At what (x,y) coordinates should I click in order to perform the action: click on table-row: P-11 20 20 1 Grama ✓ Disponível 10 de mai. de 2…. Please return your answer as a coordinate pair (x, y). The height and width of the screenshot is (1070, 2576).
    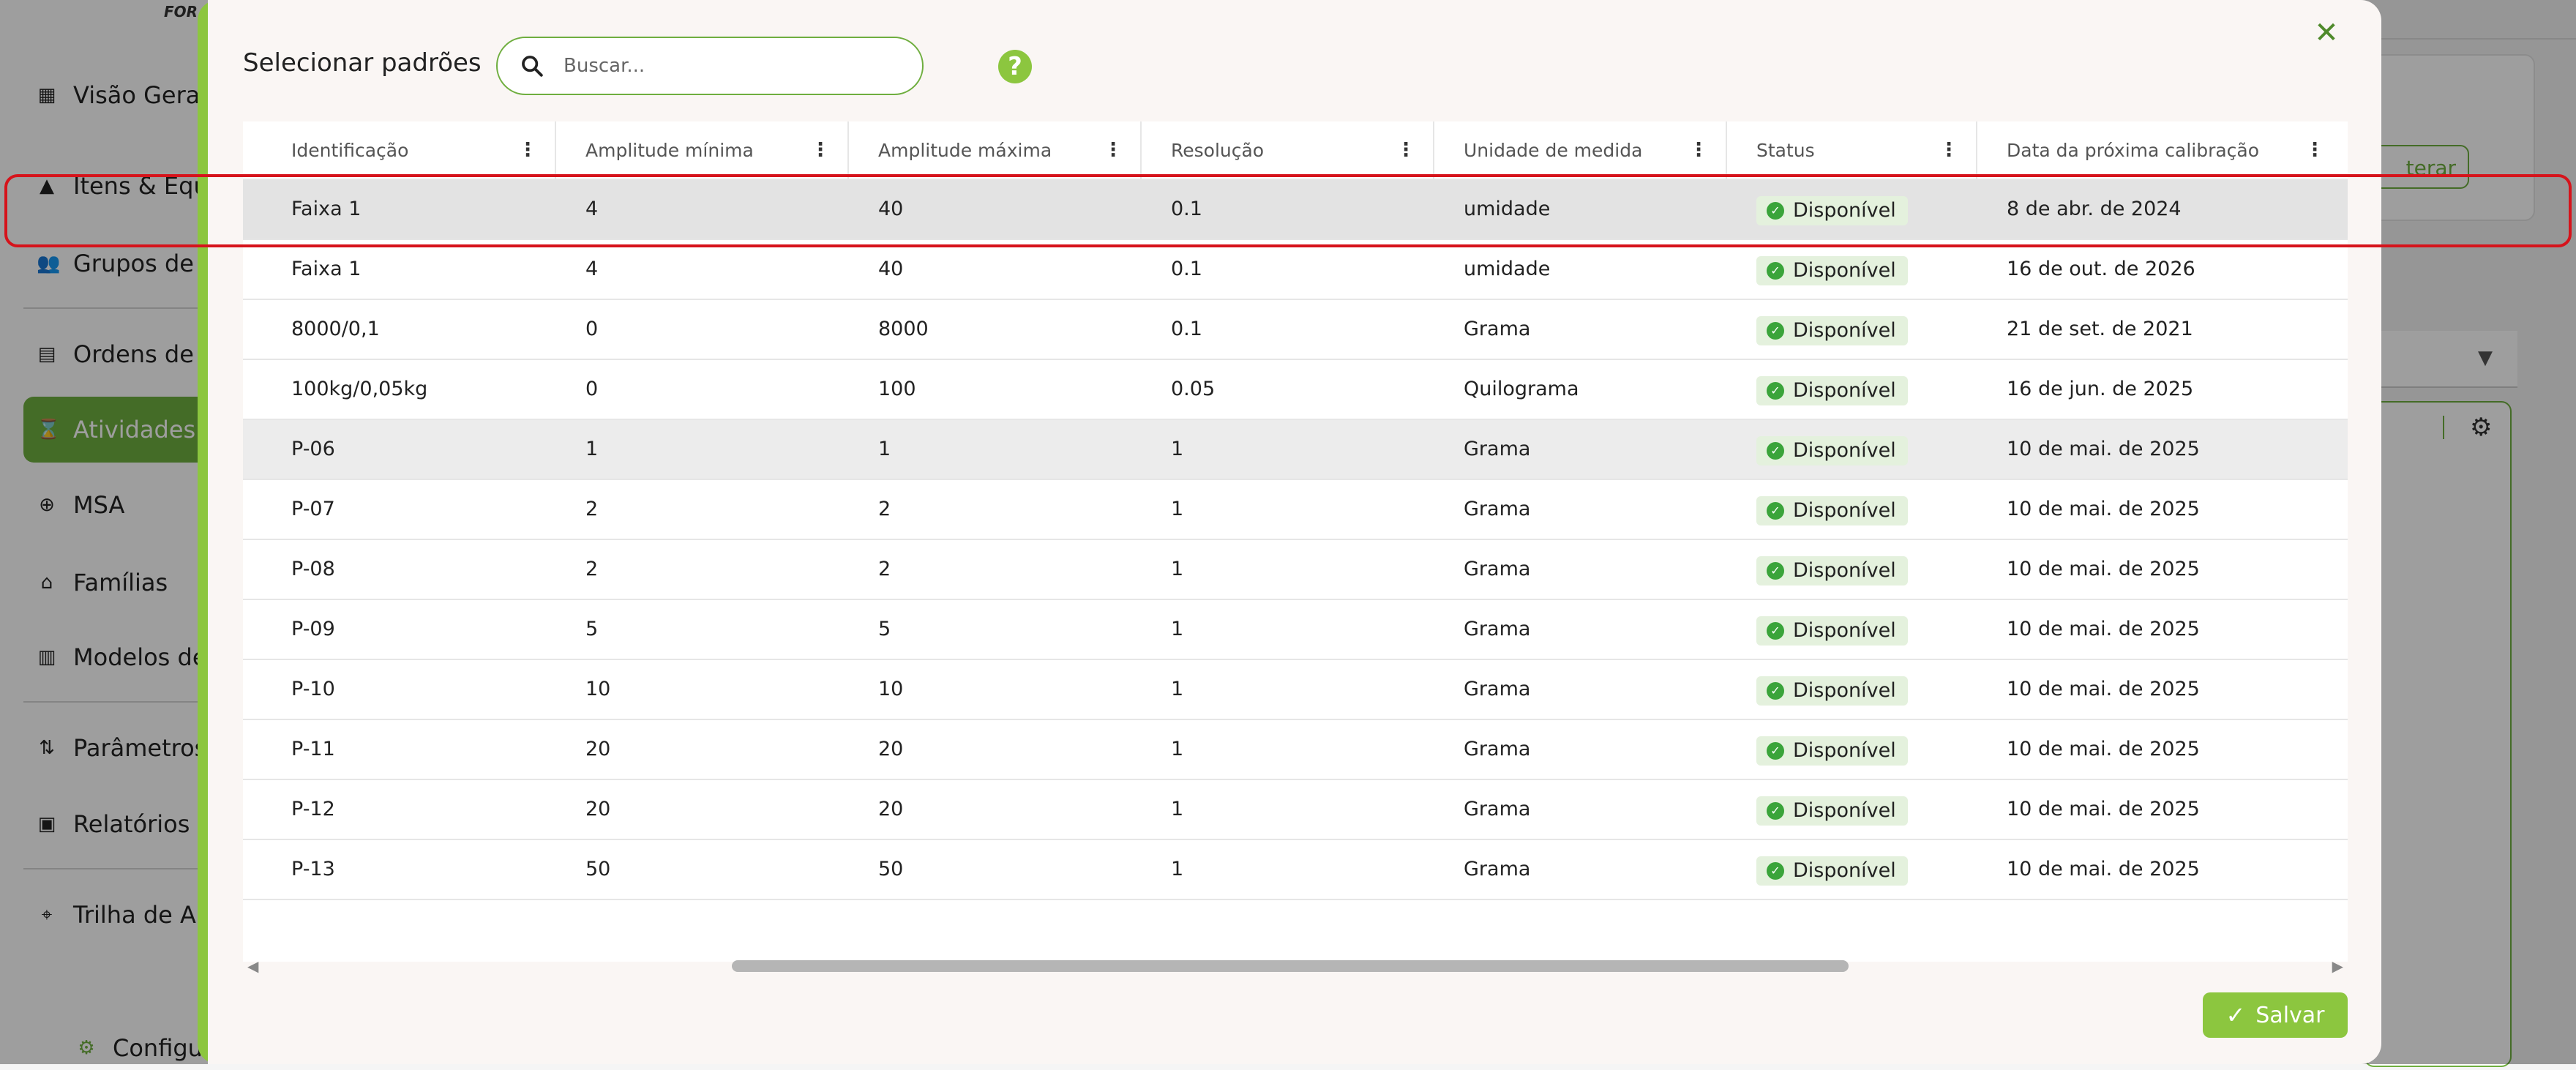
    Looking at the image, I should click on (1295, 750).